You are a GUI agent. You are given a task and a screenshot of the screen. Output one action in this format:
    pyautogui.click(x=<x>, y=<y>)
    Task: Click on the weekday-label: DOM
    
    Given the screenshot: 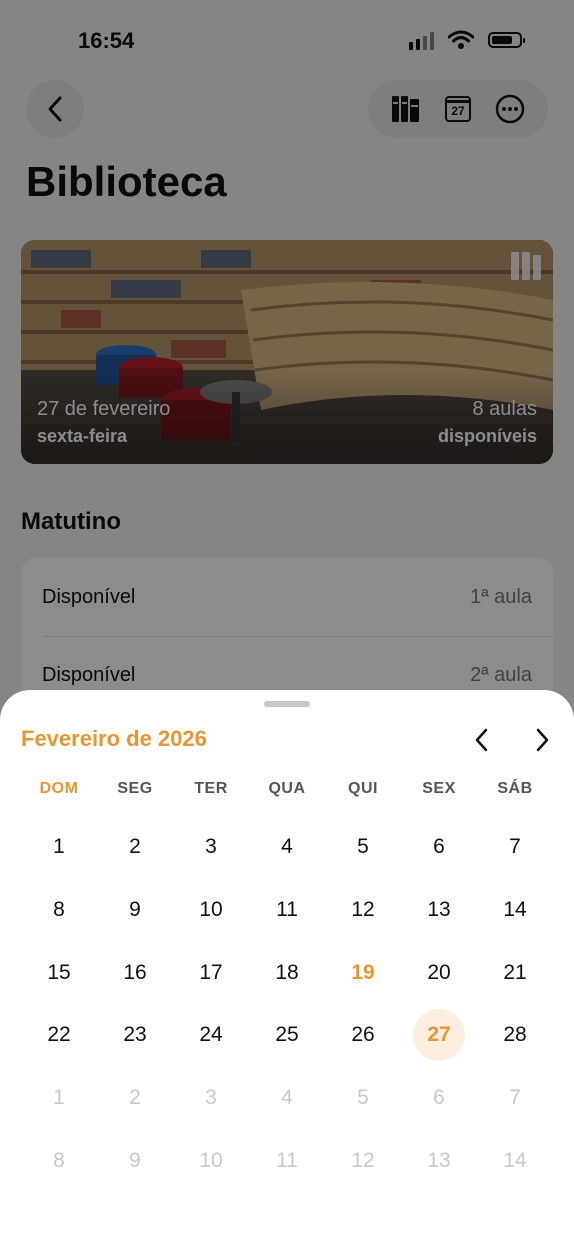 What is the action you would take?
    pyautogui.click(x=59, y=788)
    